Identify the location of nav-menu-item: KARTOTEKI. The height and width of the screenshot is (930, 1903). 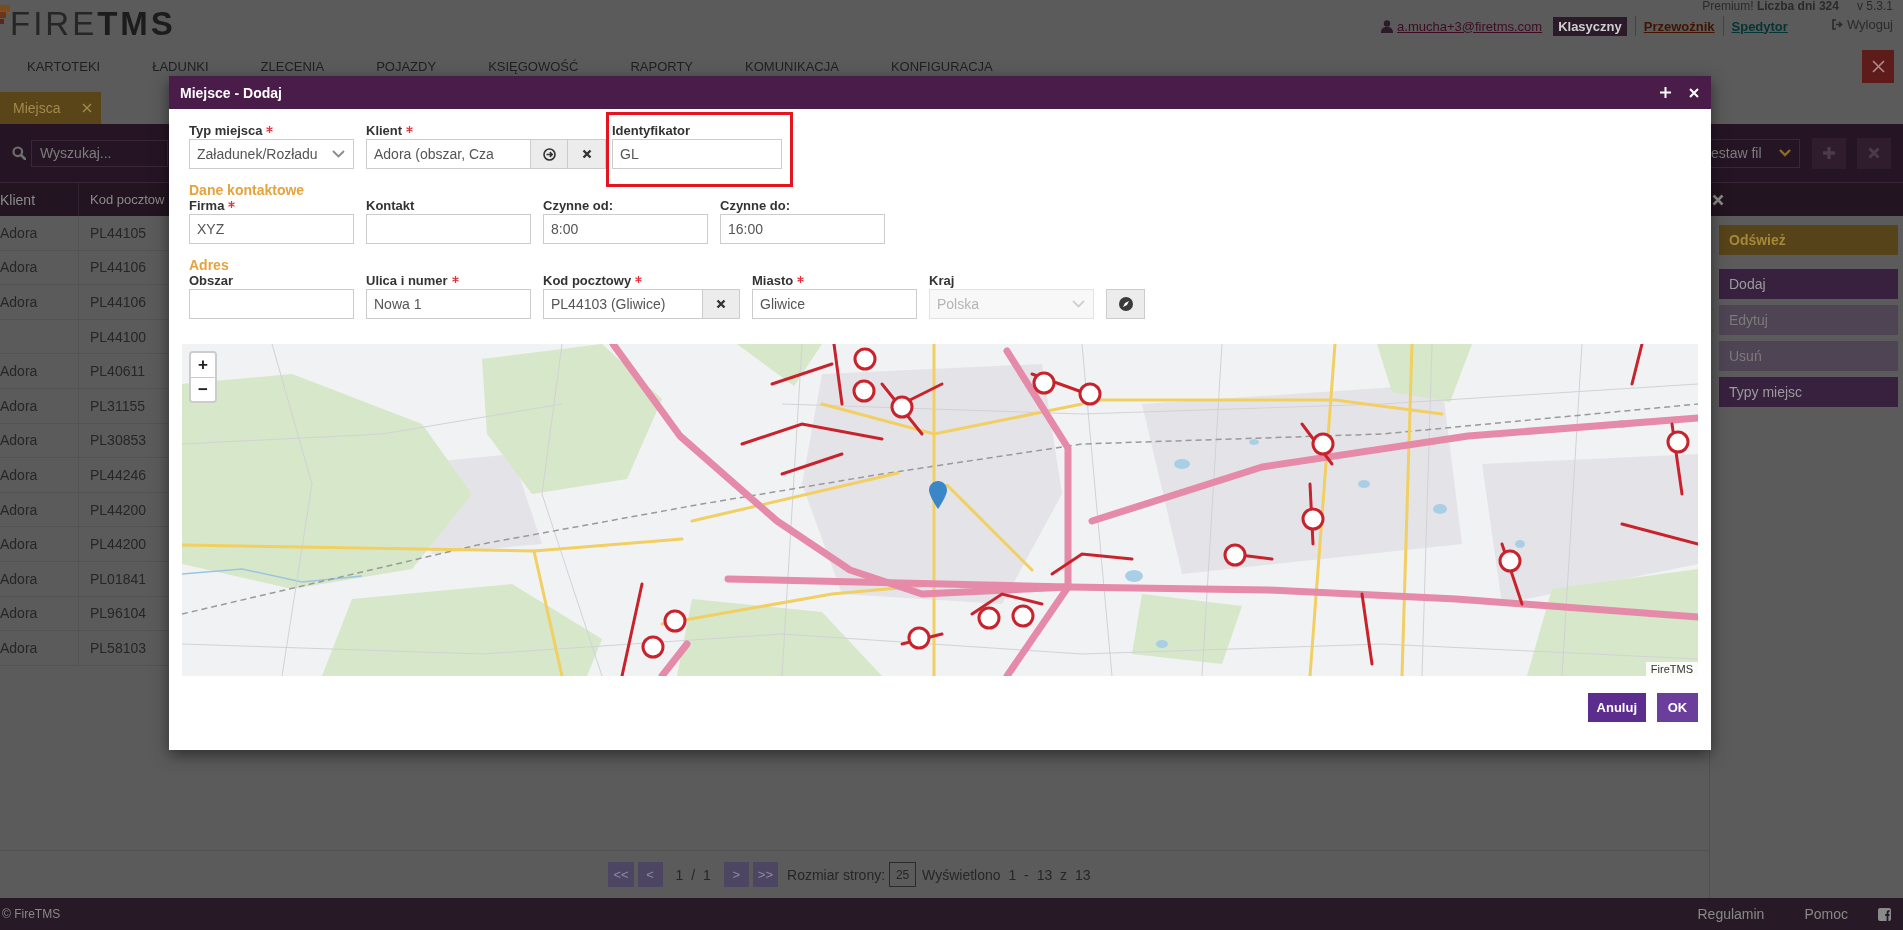
(63, 66).